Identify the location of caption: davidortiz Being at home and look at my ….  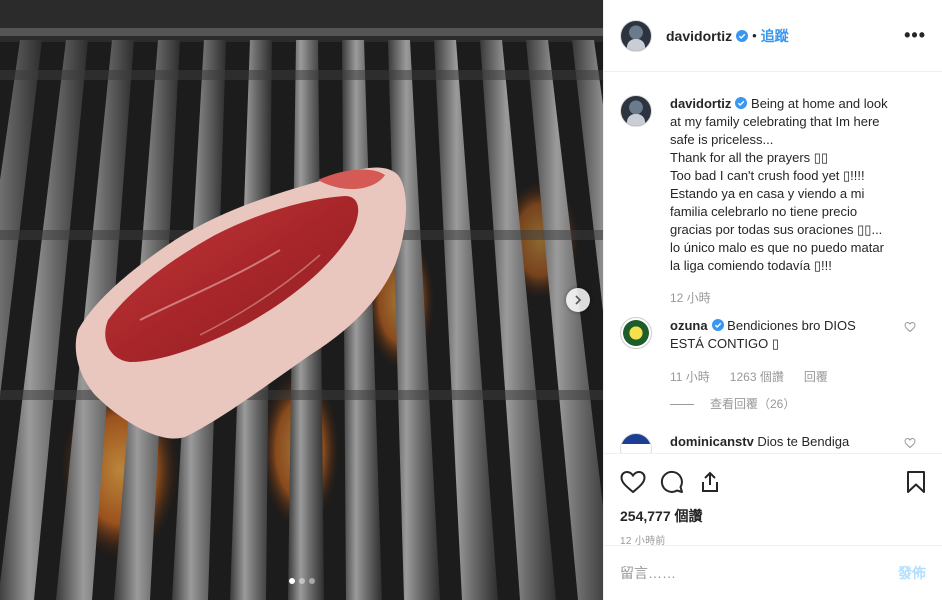
(773, 201).